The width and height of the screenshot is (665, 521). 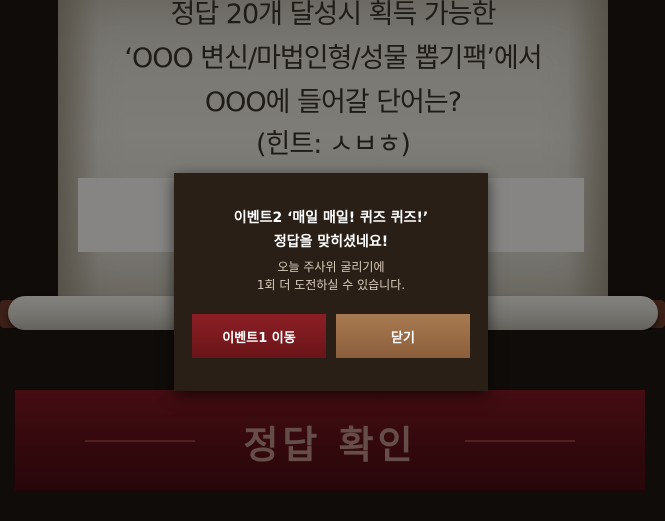 What do you see at coordinates (259, 336) in the screenshot?
I see `go-to-event1-button: 이벤트1 이동` at bounding box center [259, 336].